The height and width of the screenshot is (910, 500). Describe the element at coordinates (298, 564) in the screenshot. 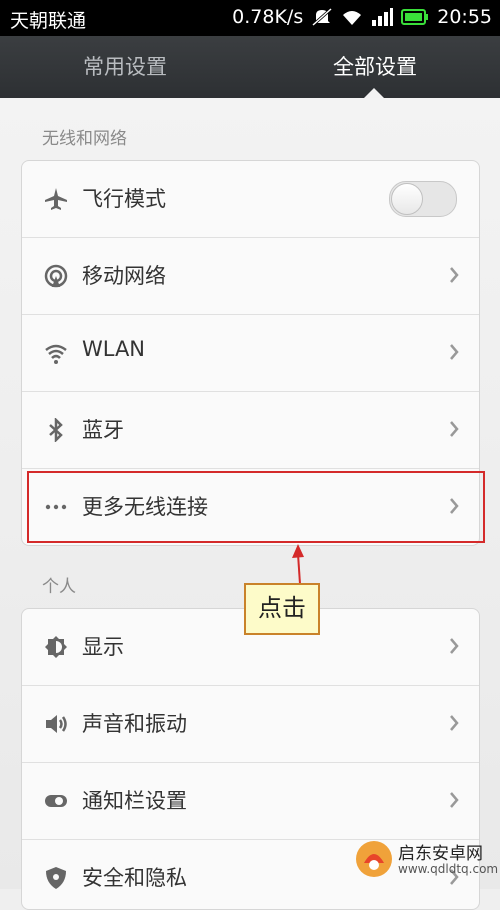

I see `callout-arrow` at that location.